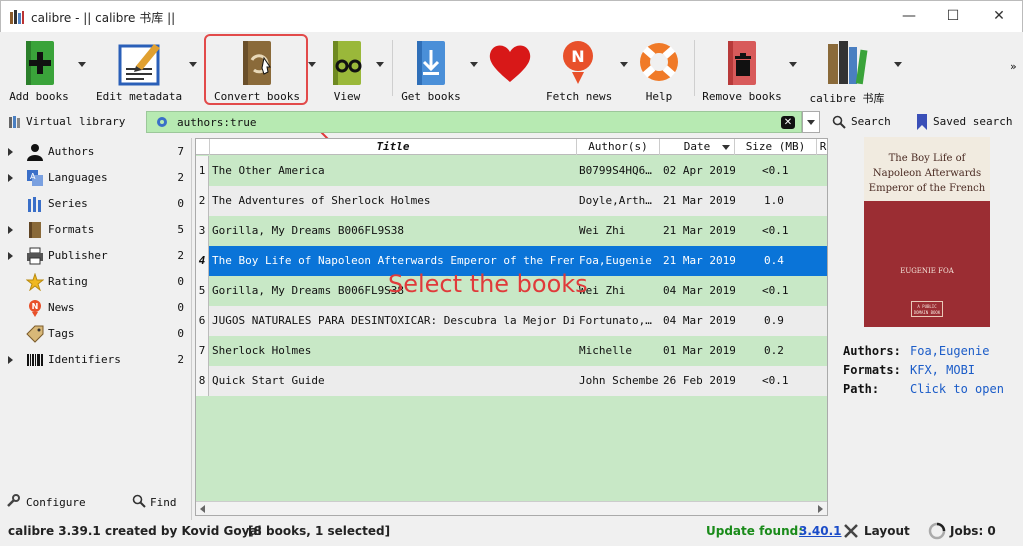  I want to click on spinner-icon, so click(937, 531).